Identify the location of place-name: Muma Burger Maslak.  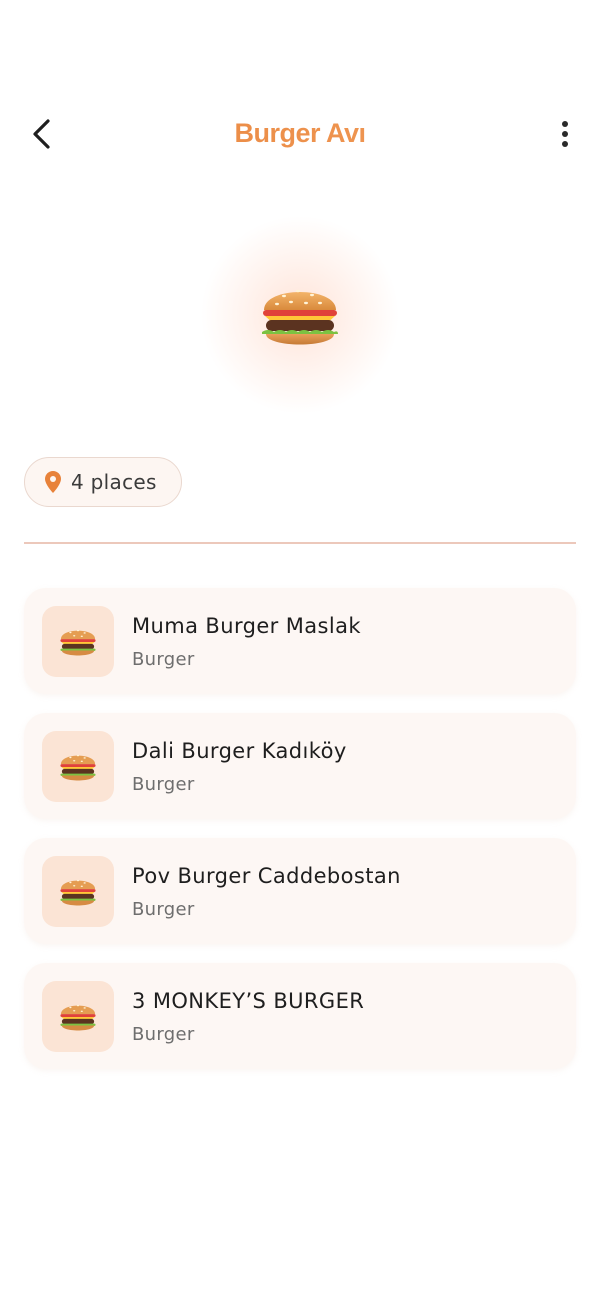
(246, 626).